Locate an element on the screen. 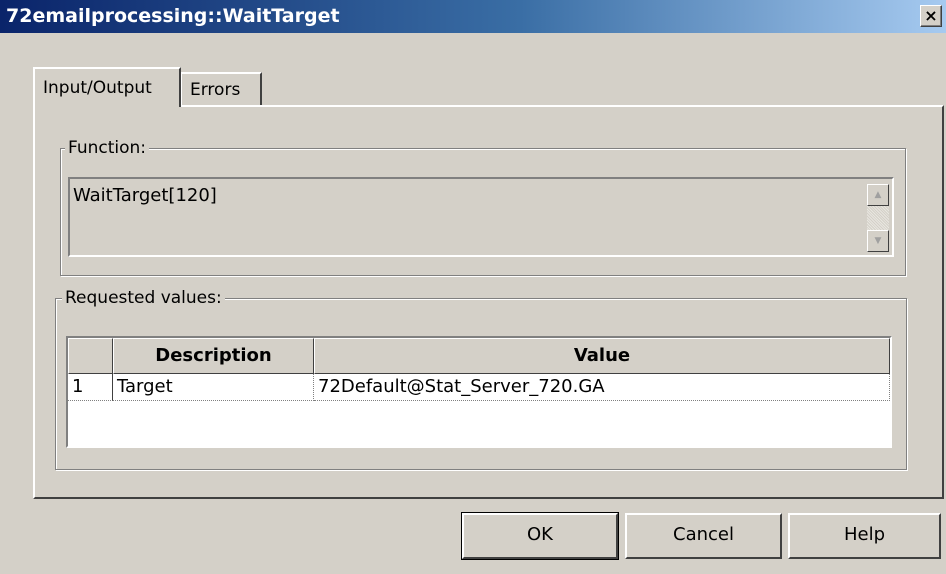 This screenshot has height=574, width=946. close-icon: × is located at coordinates (931, 15).